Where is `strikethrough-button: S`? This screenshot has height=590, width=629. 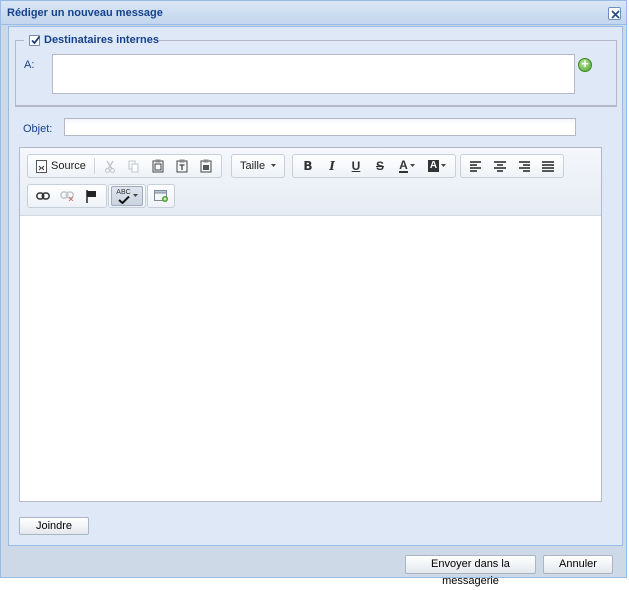
strikethrough-button: S is located at coordinates (380, 166).